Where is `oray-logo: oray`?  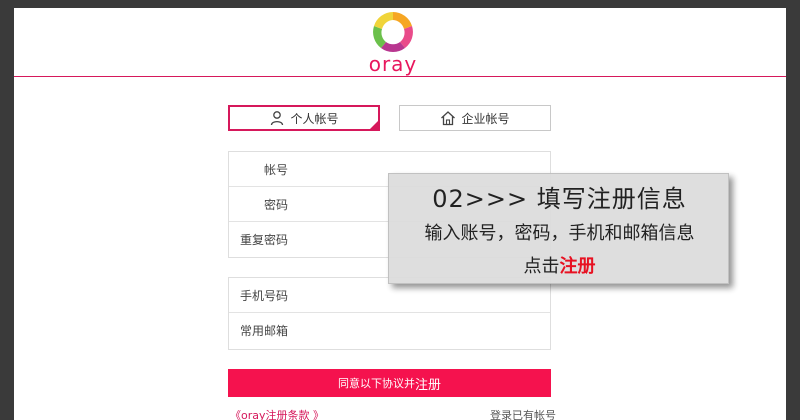
oray-logo: oray is located at coordinates (393, 43).